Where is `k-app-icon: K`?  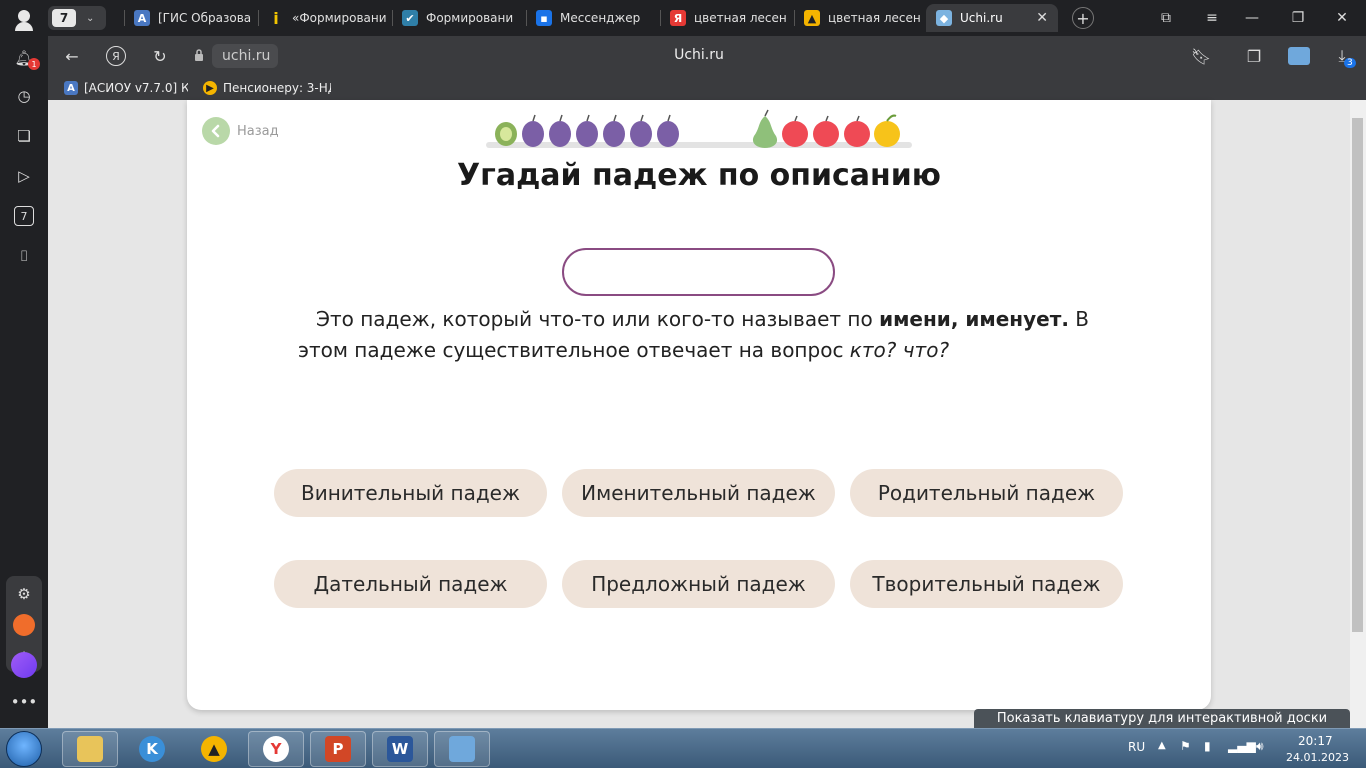
k-app-icon: K is located at coordinates (152, 749).